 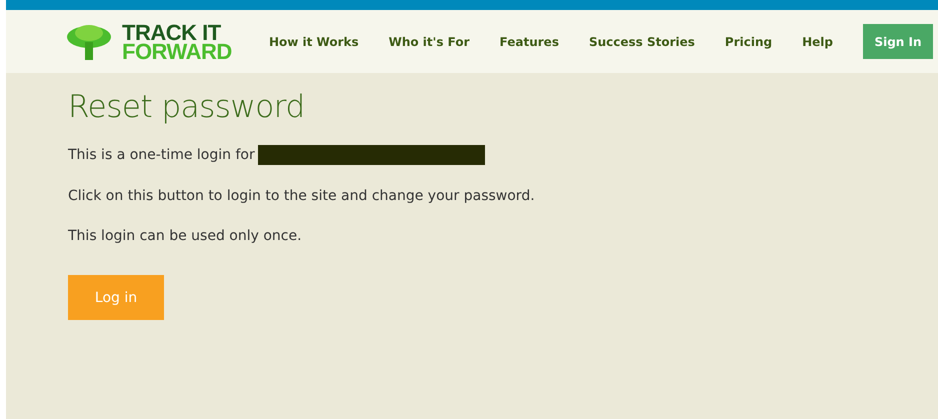 I want to click on tree-icon, so click(x=89, y=42).